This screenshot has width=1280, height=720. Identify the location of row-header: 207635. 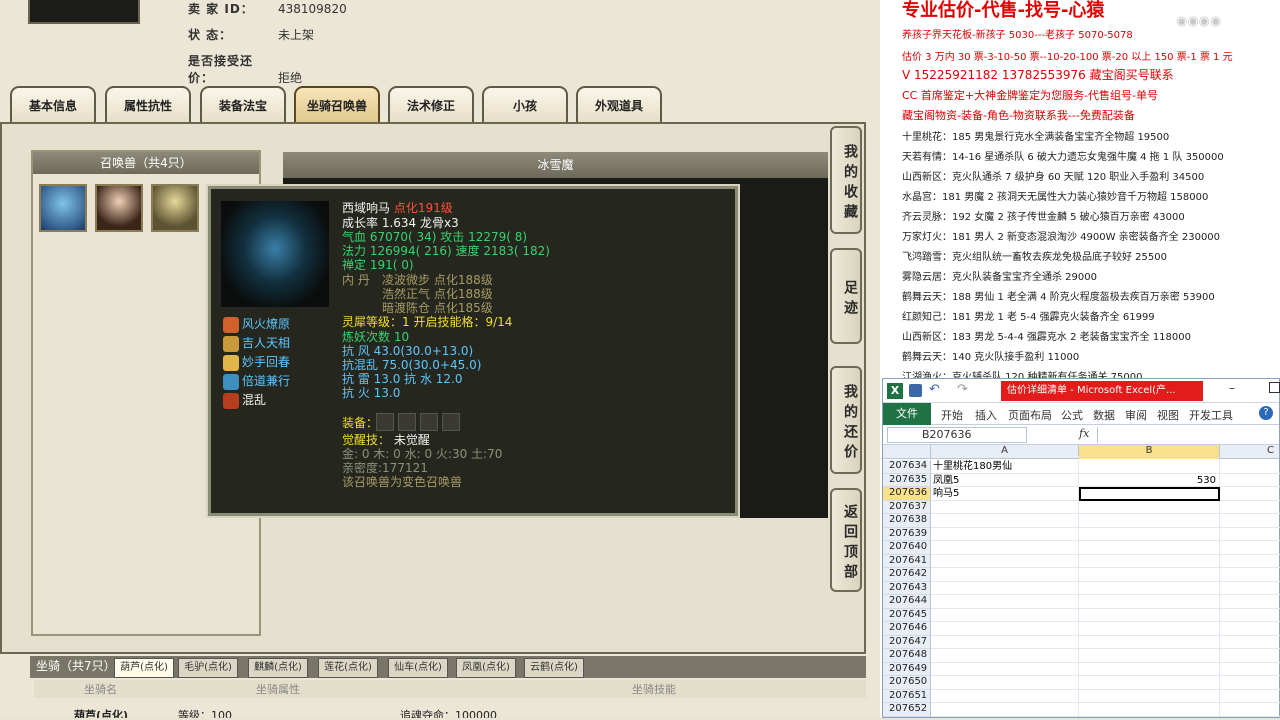
(907, 480).